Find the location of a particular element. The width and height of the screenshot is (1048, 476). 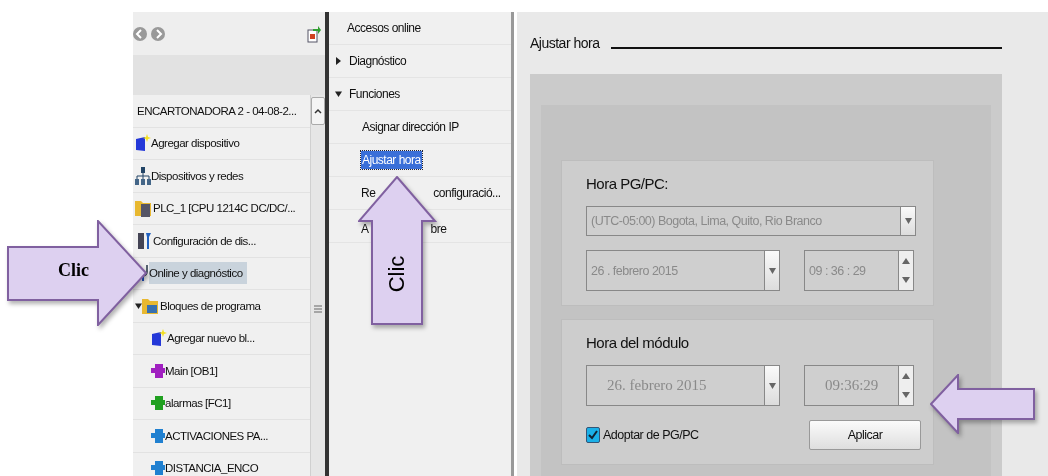

nav-item-text: A is located at coordinates (365, 229).